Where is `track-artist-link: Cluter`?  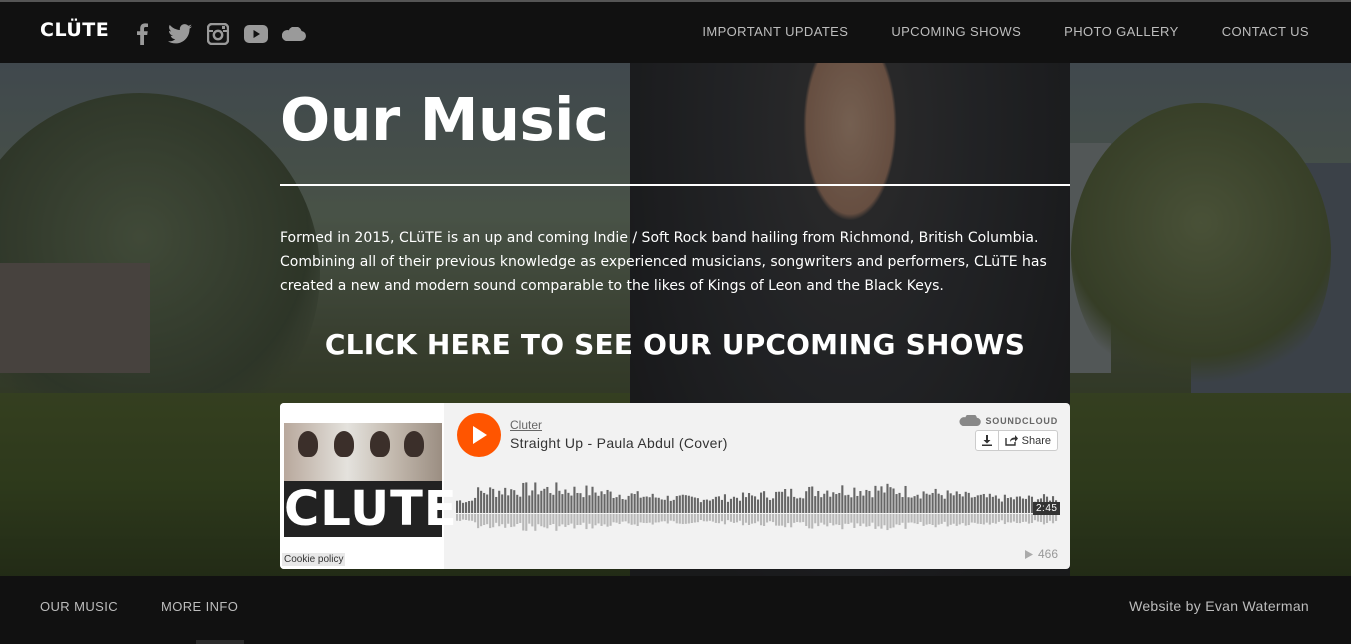 track-artist-link: Cluter is located at coordinates (526, 425).